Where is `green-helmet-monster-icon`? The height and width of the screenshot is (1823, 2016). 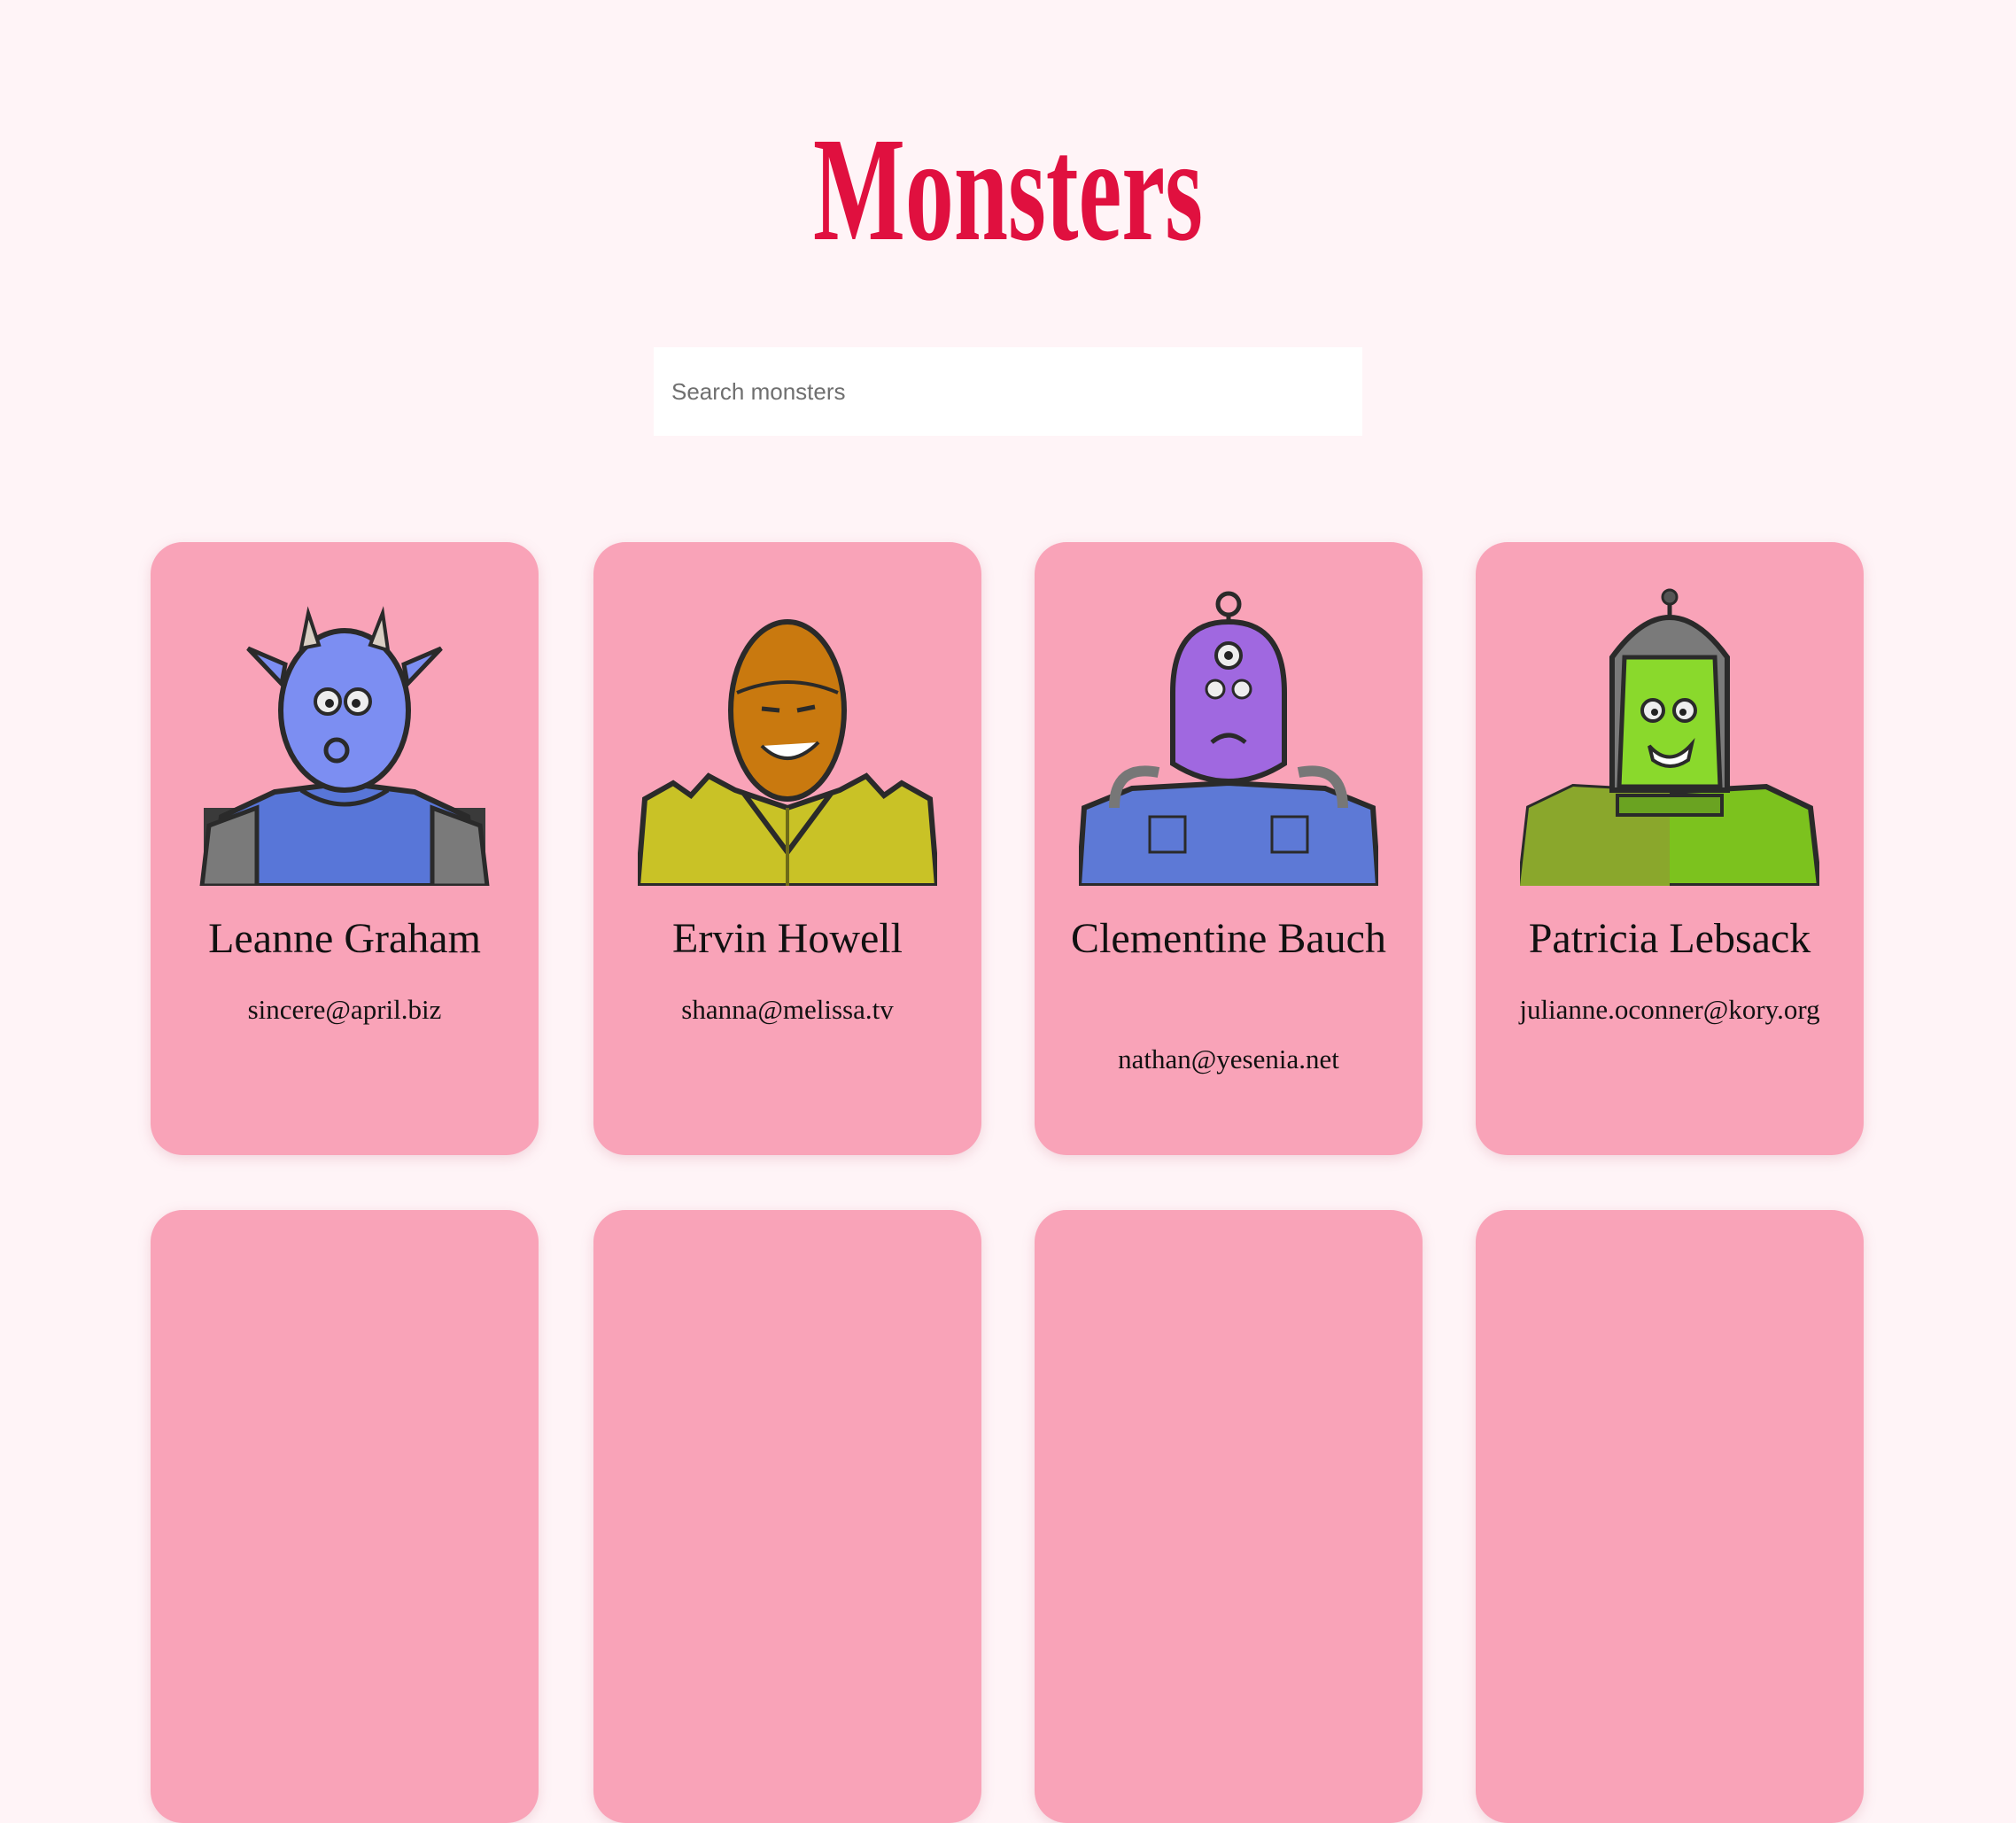 green-helmet-monster-icon is located at coordinates (1669, 736).